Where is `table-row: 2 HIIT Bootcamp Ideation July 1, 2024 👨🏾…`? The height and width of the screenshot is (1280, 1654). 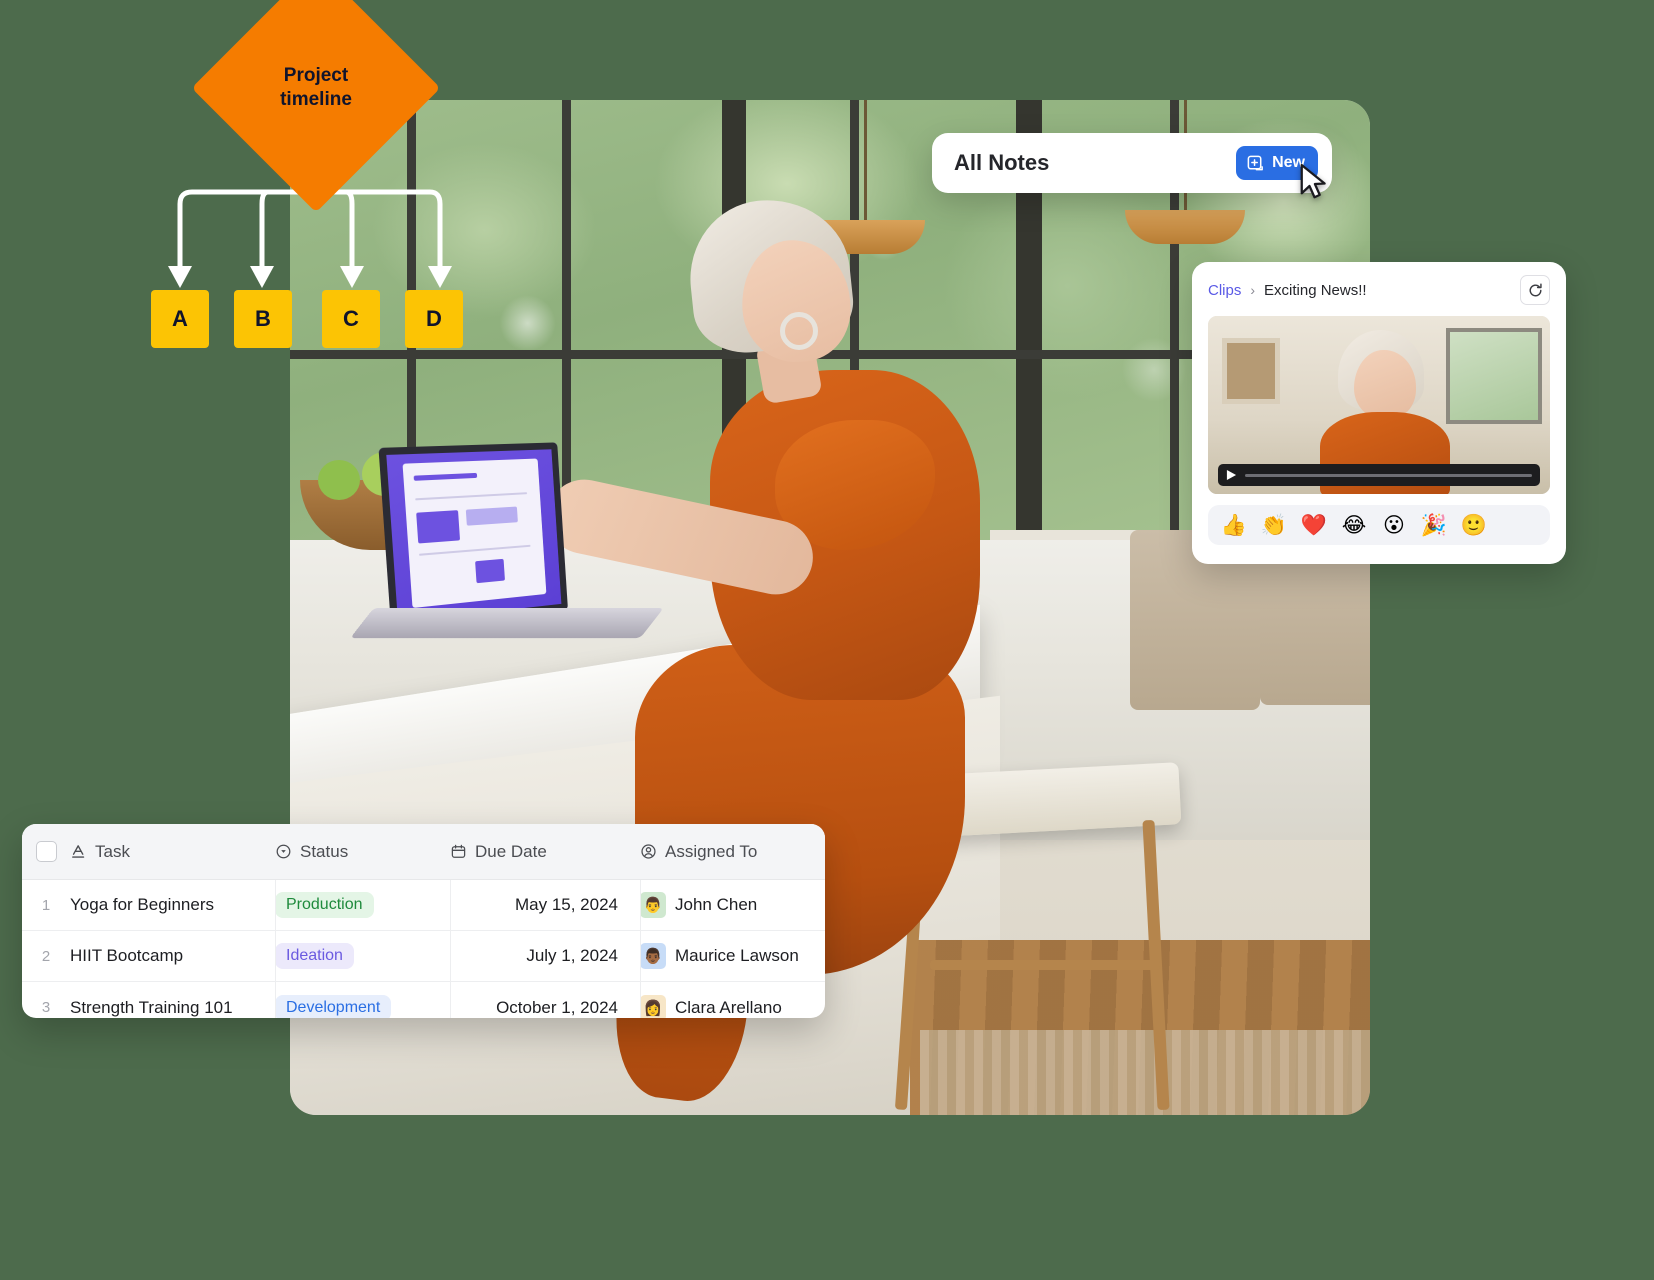
table-row: 2 HIIT Bootcamp Ideation July 1, 2024 👨🏾… is located at coordinates (423, 956).